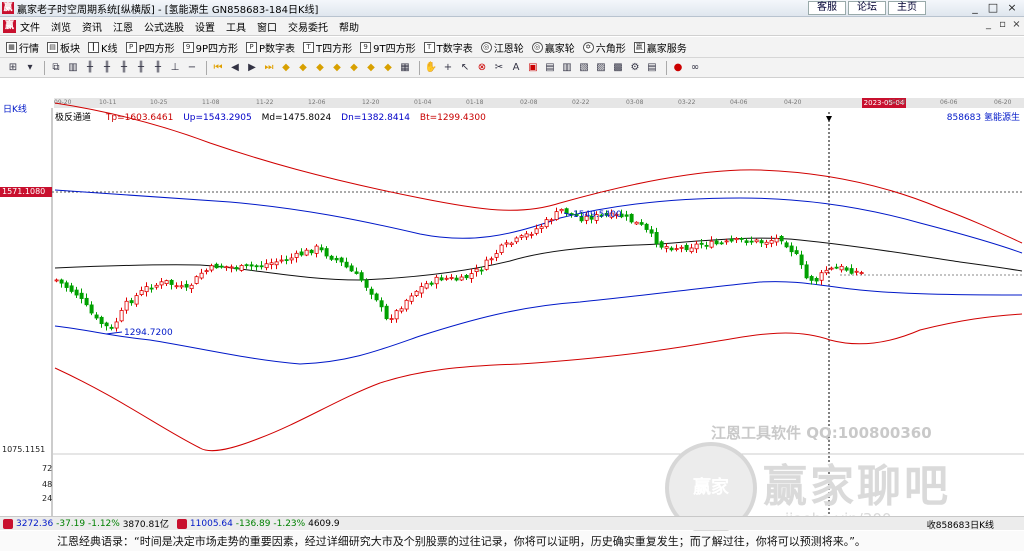  I want to click on sz-index-pct: -1.23%, so click(289, 523).